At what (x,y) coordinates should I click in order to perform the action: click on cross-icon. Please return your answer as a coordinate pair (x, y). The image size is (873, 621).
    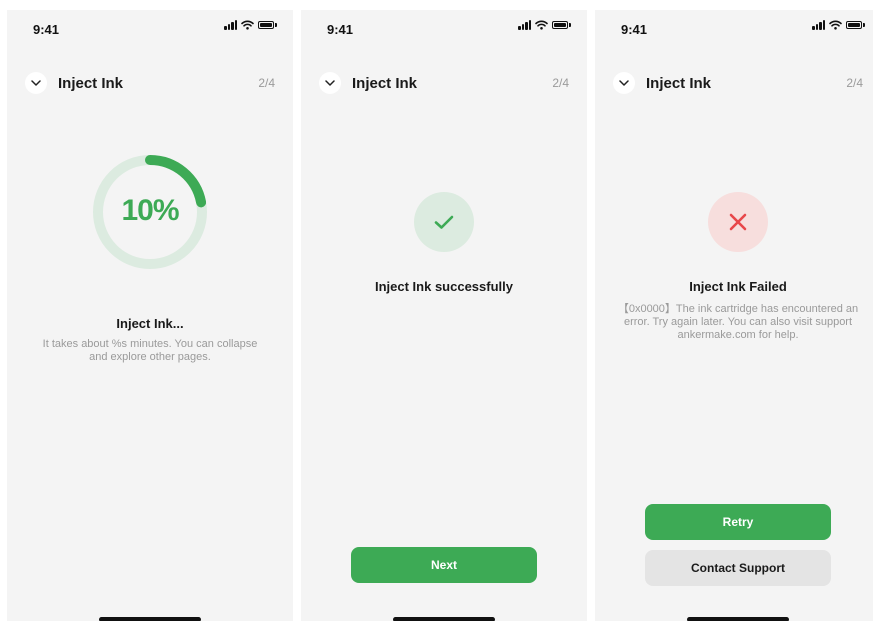
    Looking at the image, I should click on (738, 222).